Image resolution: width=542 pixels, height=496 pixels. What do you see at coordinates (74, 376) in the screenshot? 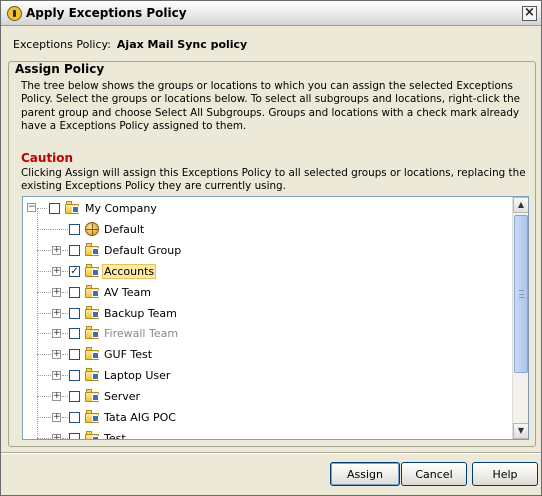
I see `checkbox-laptop-user` at bounding box center [74, 376].